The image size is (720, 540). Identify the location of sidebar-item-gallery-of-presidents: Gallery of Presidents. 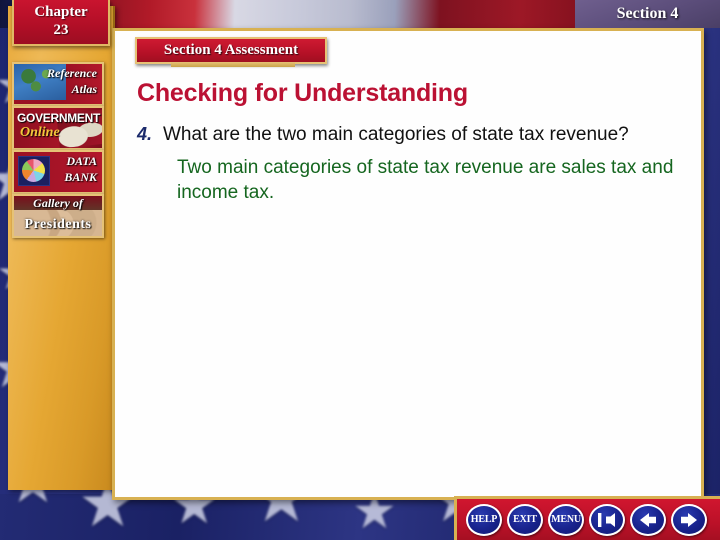
(58, 216).